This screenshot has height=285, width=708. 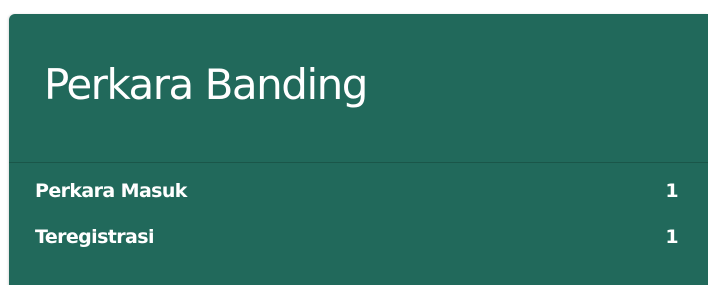 I want to click on stat-row-perkara-masuk: Perkara Masuk 1, so click(x=357, y=191).